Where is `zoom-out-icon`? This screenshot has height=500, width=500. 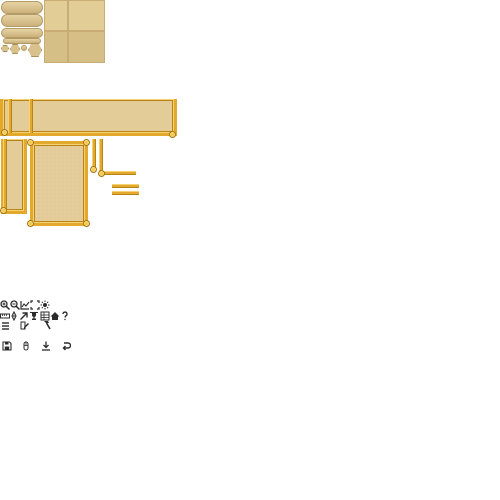 zoom-out-icon is located at coordinates (15, 305).